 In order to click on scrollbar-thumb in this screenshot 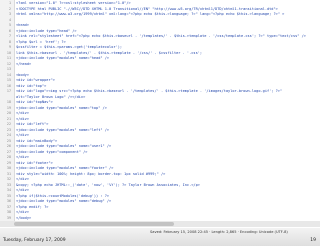, I will do `click(94, 224)`.